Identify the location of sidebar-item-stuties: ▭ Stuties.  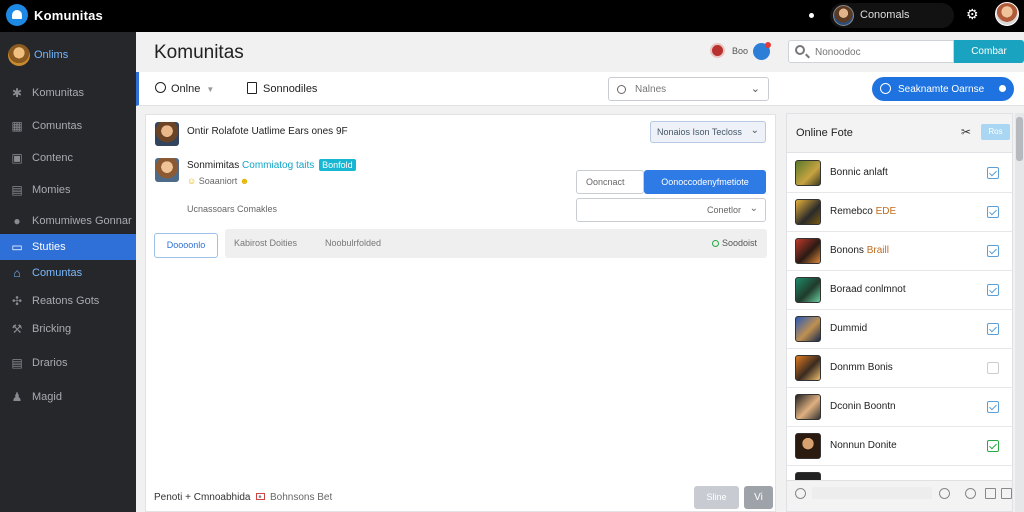
(68, 247).